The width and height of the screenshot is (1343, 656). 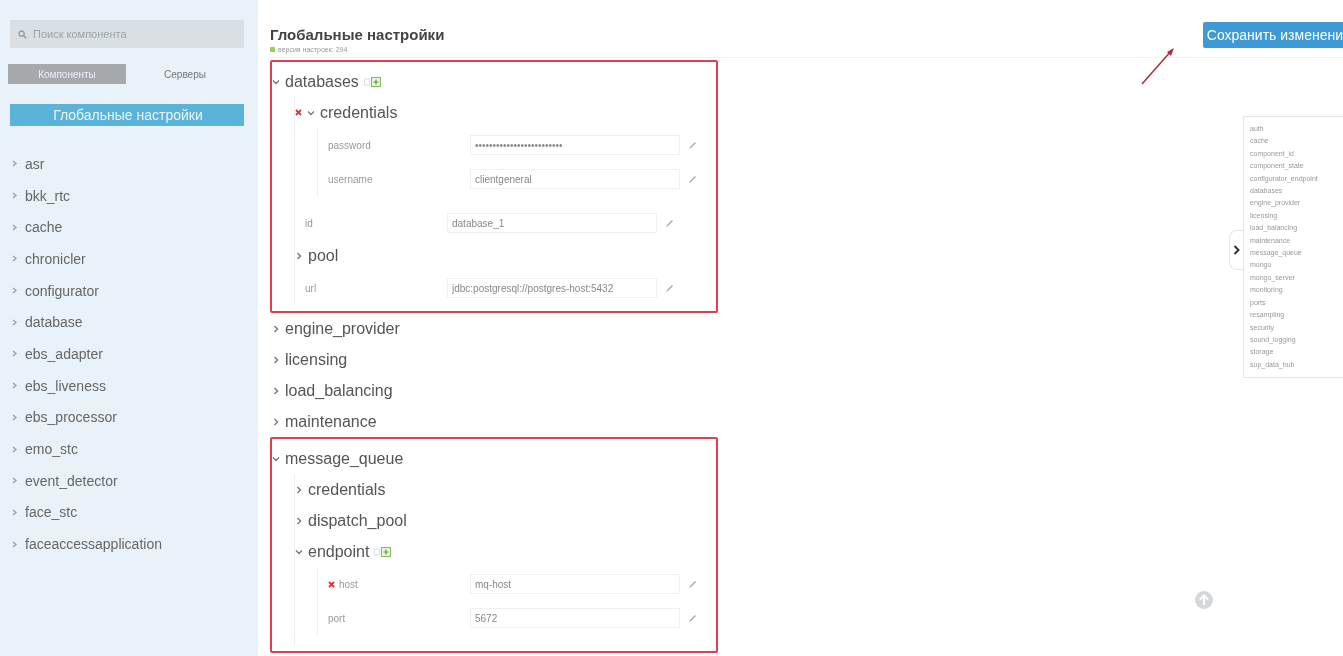 I want to click on node-label: endpoint, so click(x=339, y=551).